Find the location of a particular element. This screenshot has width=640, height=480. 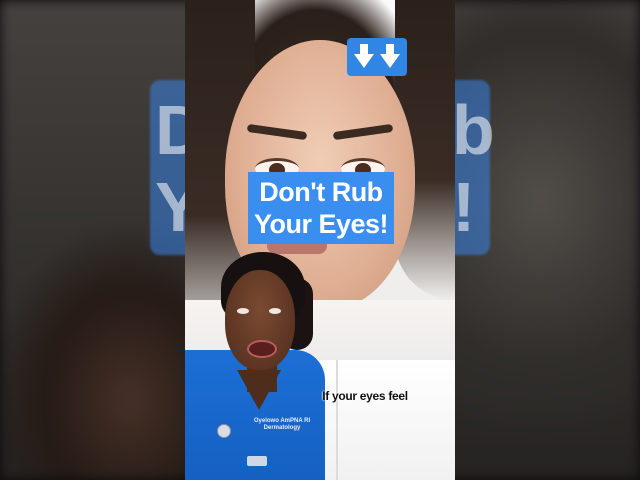

title-line-1: Don't Rub is located at coordinates (321, 192).